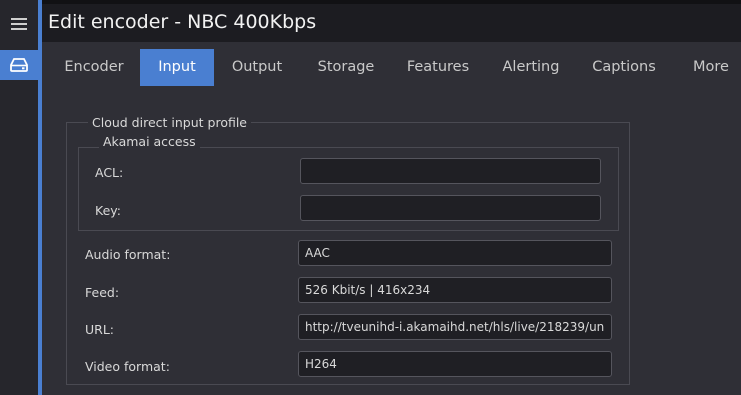  Describe the element at coordinates (108, 210) in the screenshot. I see `key-label: Key:` at that location.